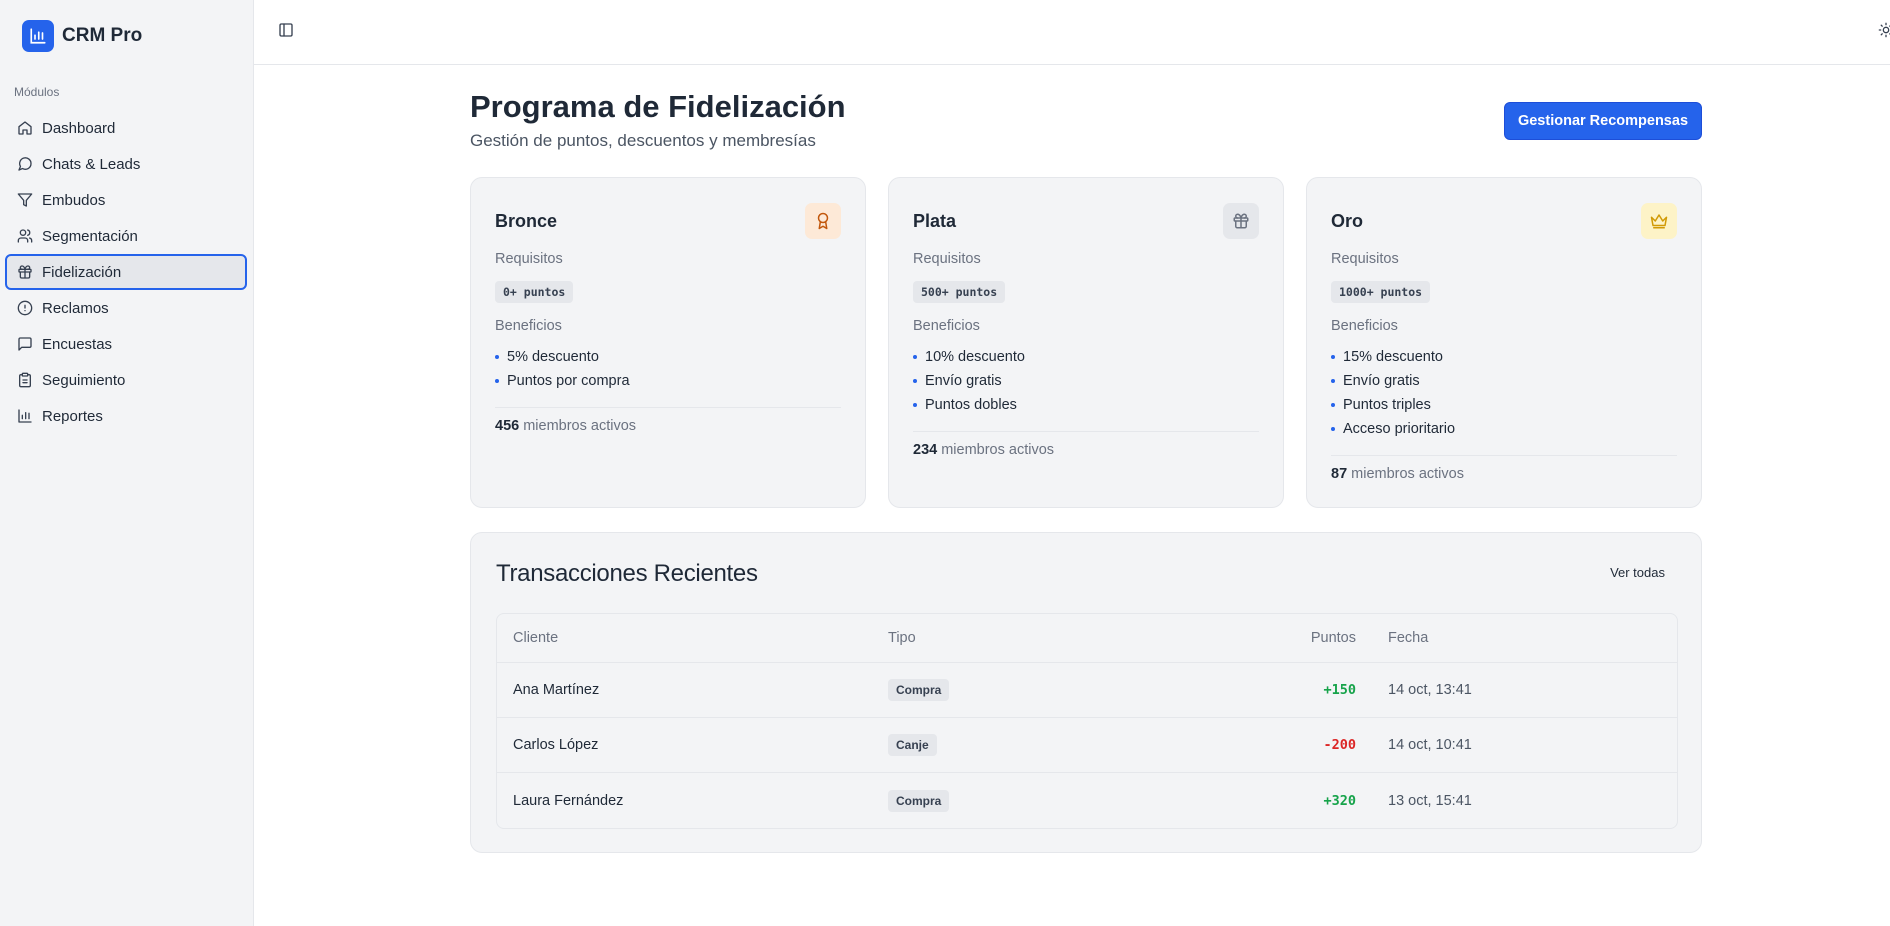 The image size is (1890, 926). What do you see at coordinates (1393, 357) in the screenshot?
I see `benefit-item: 15% descuento` at bounding box center [1393, 357].